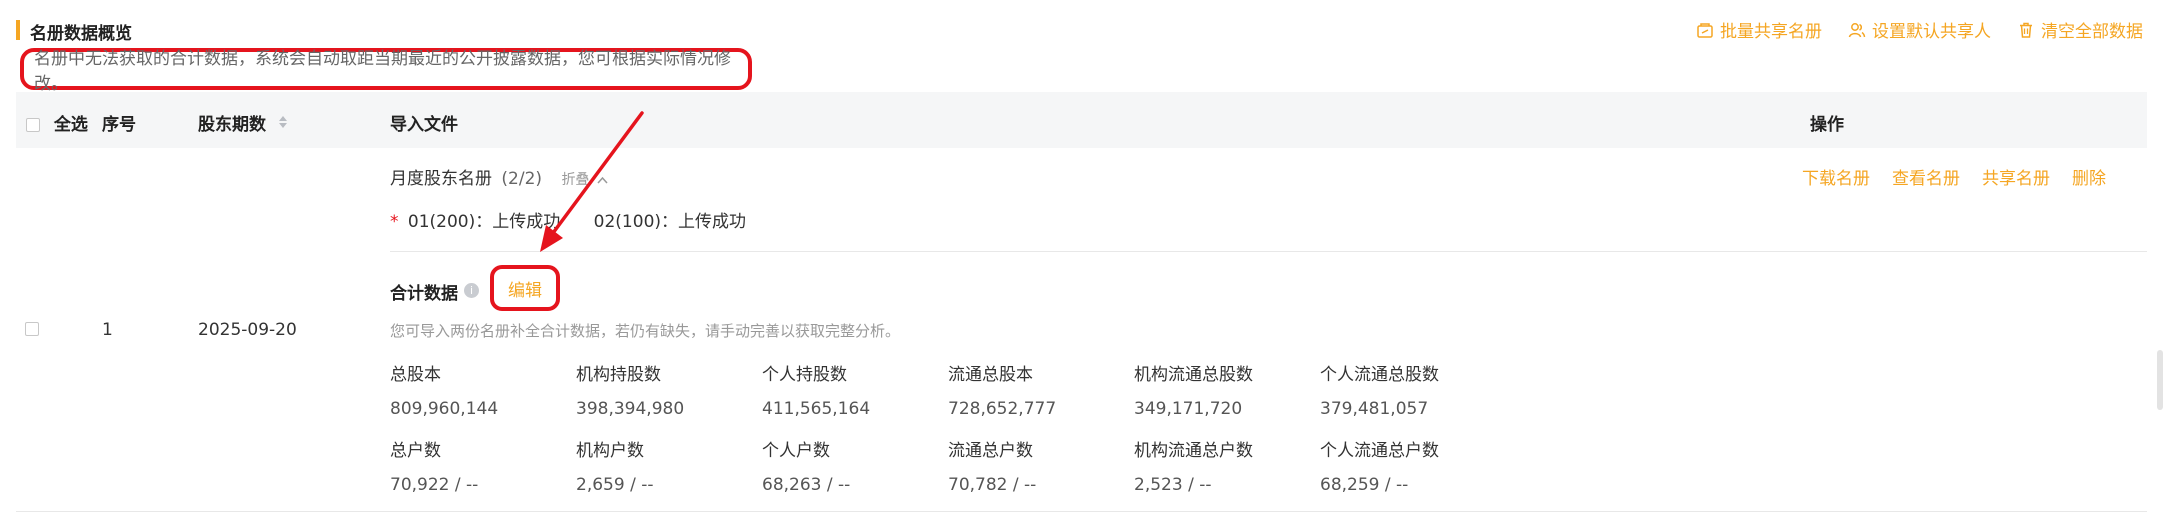 This screenshot has width=2163, height=513. Describe the element at coordinates (592, 181) in the screenshot. I see `annotation-arrow` at that location.